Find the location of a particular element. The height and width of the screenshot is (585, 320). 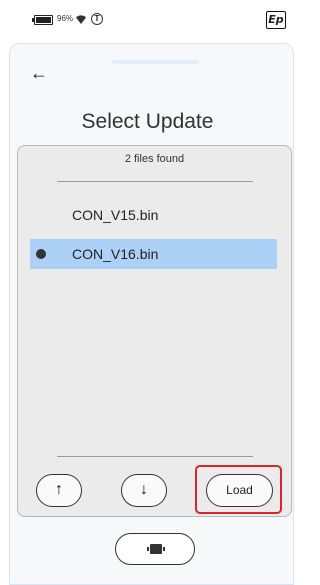

file-row: CON_V15.bin is located at coordinates (153, 215).